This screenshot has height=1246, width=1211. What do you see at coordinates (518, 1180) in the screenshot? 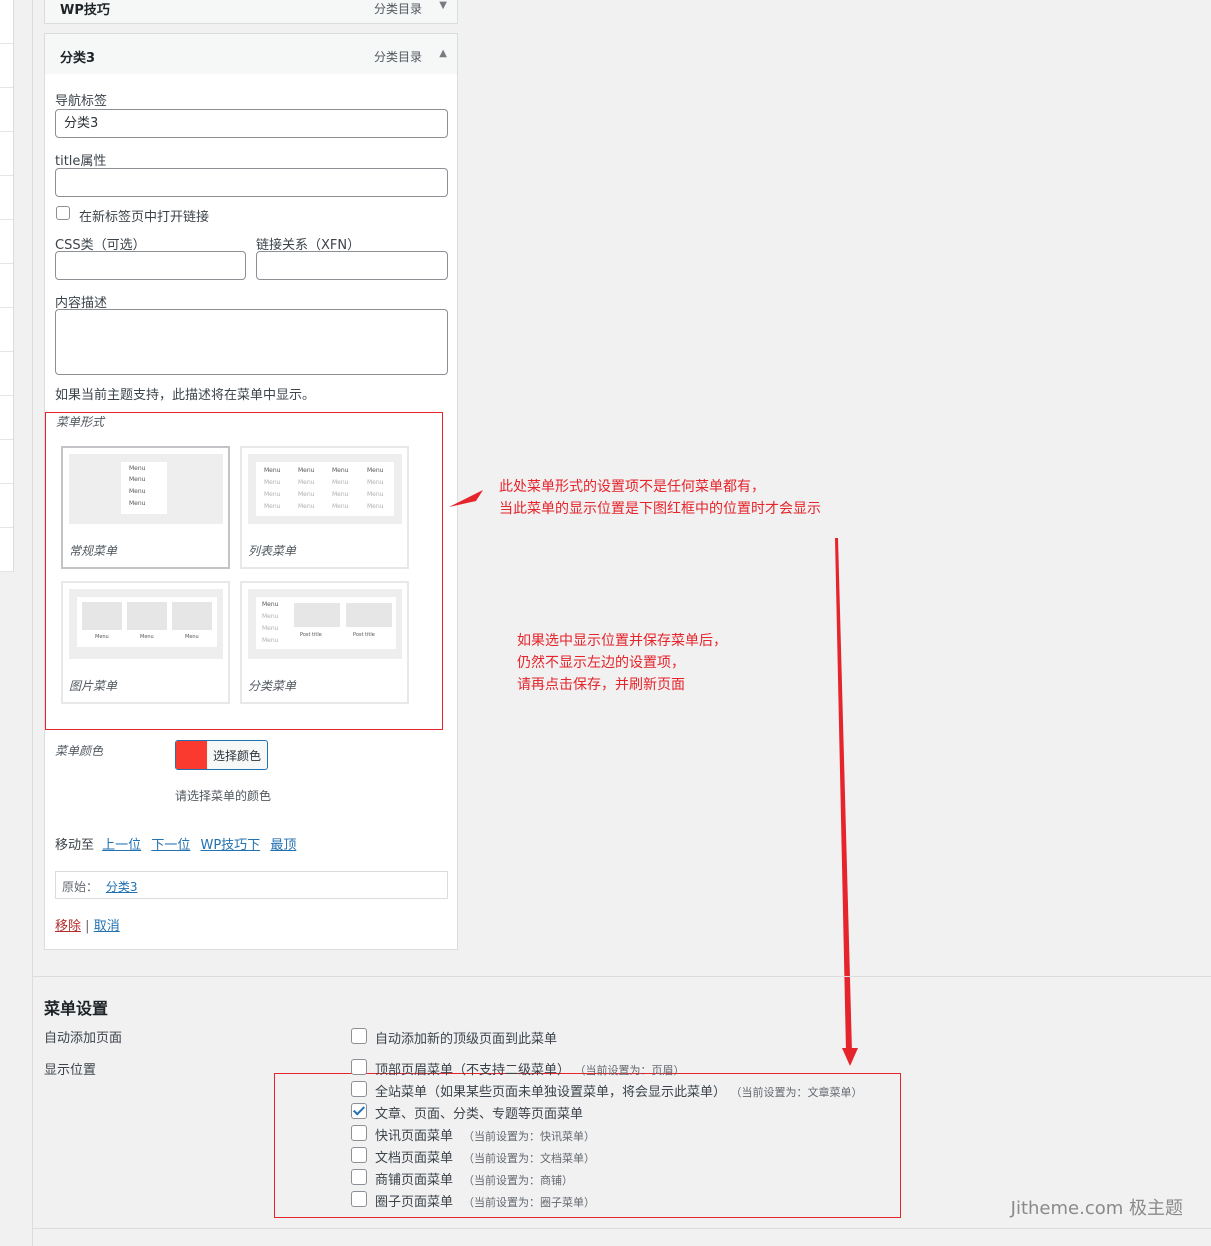
I see `location-current: （当前设置为：商铺）` at bounding box center [518, 1180].